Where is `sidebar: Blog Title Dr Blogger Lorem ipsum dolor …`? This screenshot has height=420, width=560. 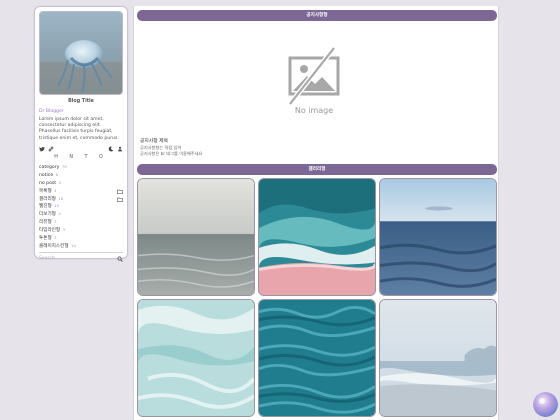
sidebar: Blog Title Dr Blogger Lorem ipsum dolor … is located at coordinates (81, 134).